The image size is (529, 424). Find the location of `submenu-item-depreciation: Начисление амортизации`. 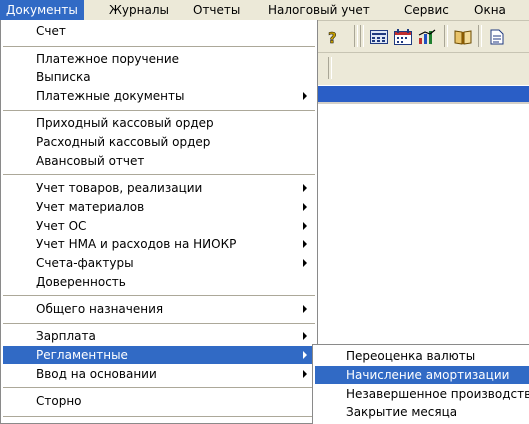

submenu-item-depreciation: Начисление амортизации is located at coordinates (422, 375).